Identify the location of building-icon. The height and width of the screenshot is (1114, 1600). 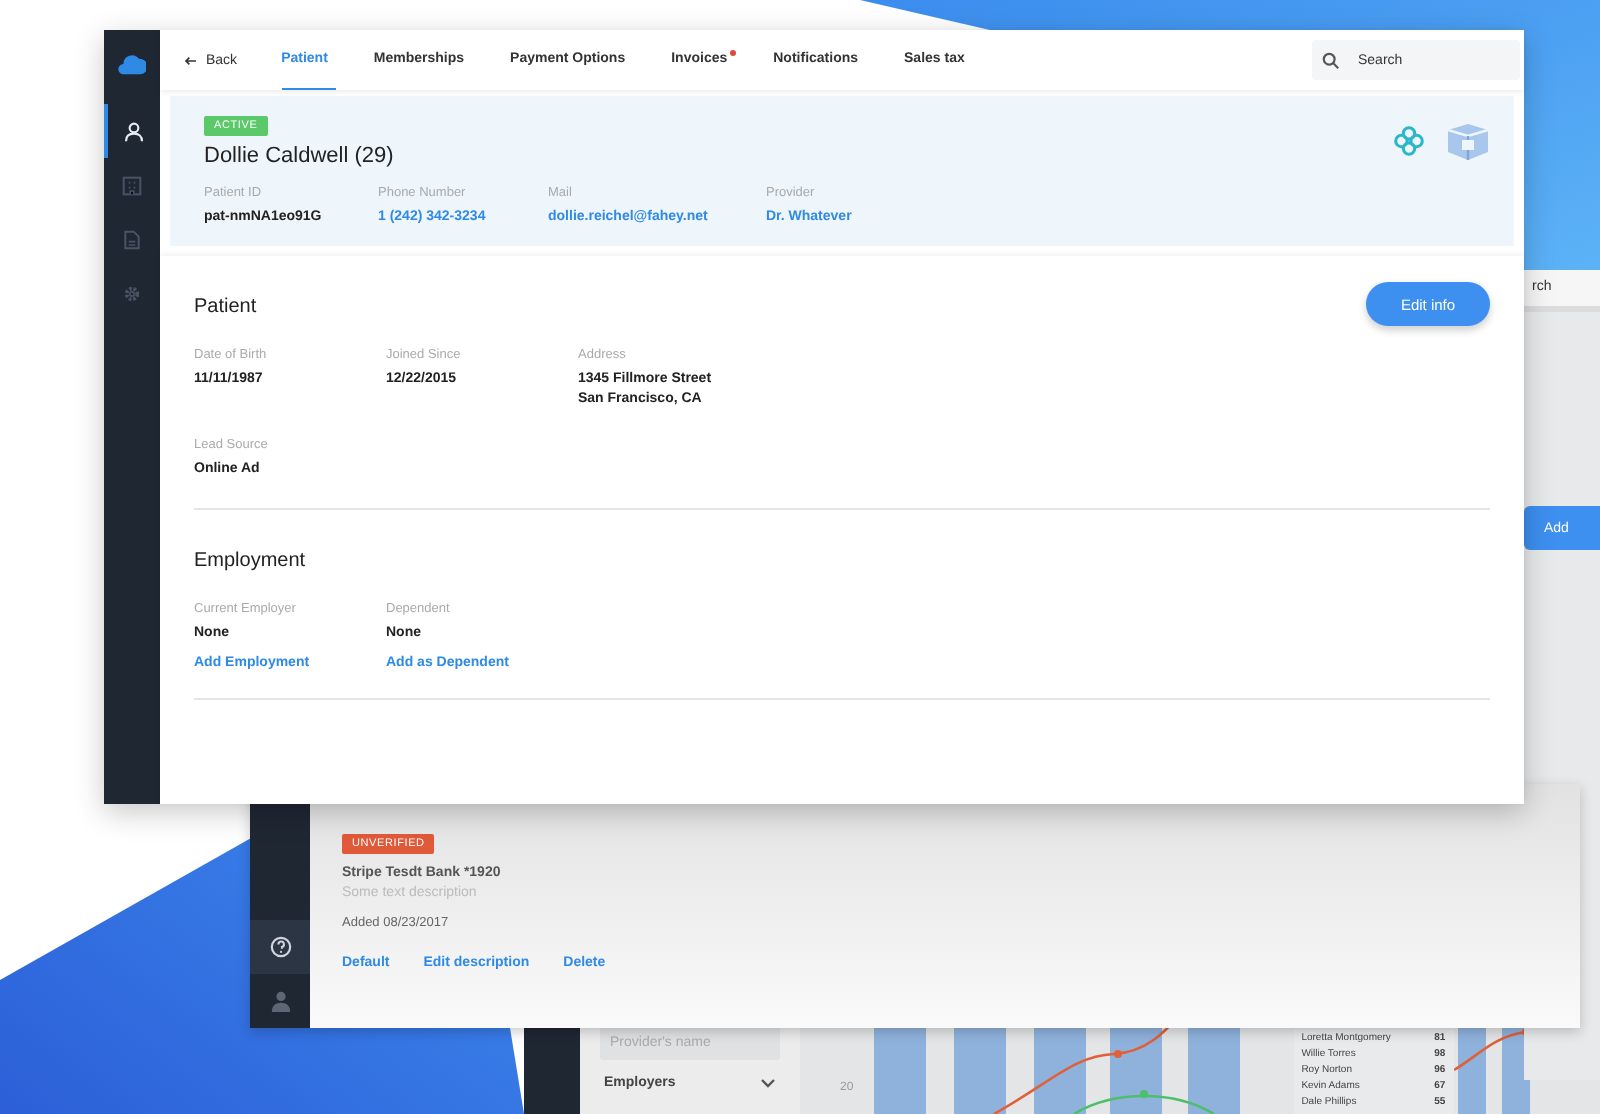
(132, 185).